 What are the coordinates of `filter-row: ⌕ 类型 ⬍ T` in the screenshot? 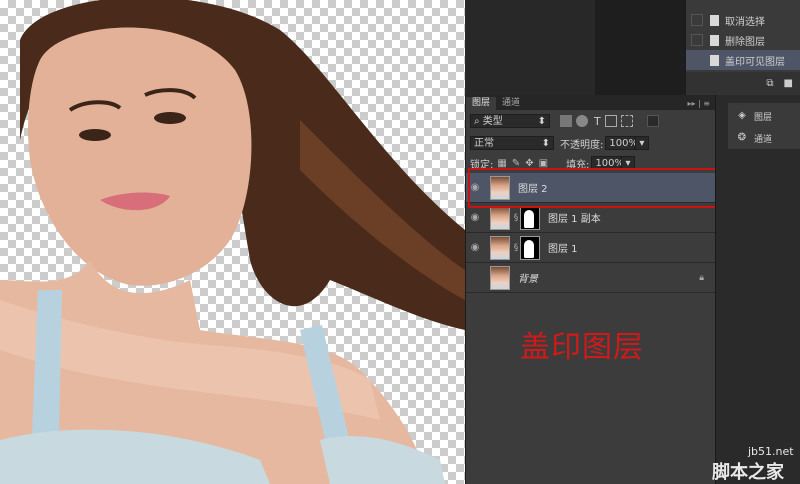 It's located at (591, 121).